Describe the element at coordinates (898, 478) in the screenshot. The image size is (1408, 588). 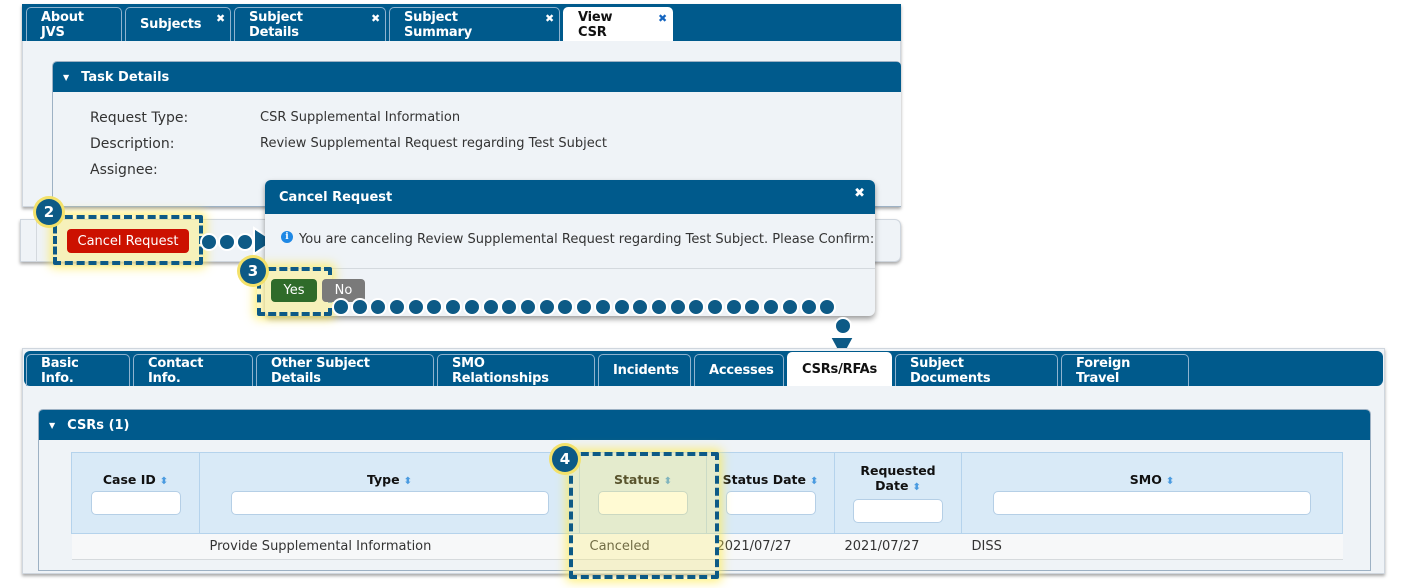
I see `column-header-label: Requested Date` at that location.